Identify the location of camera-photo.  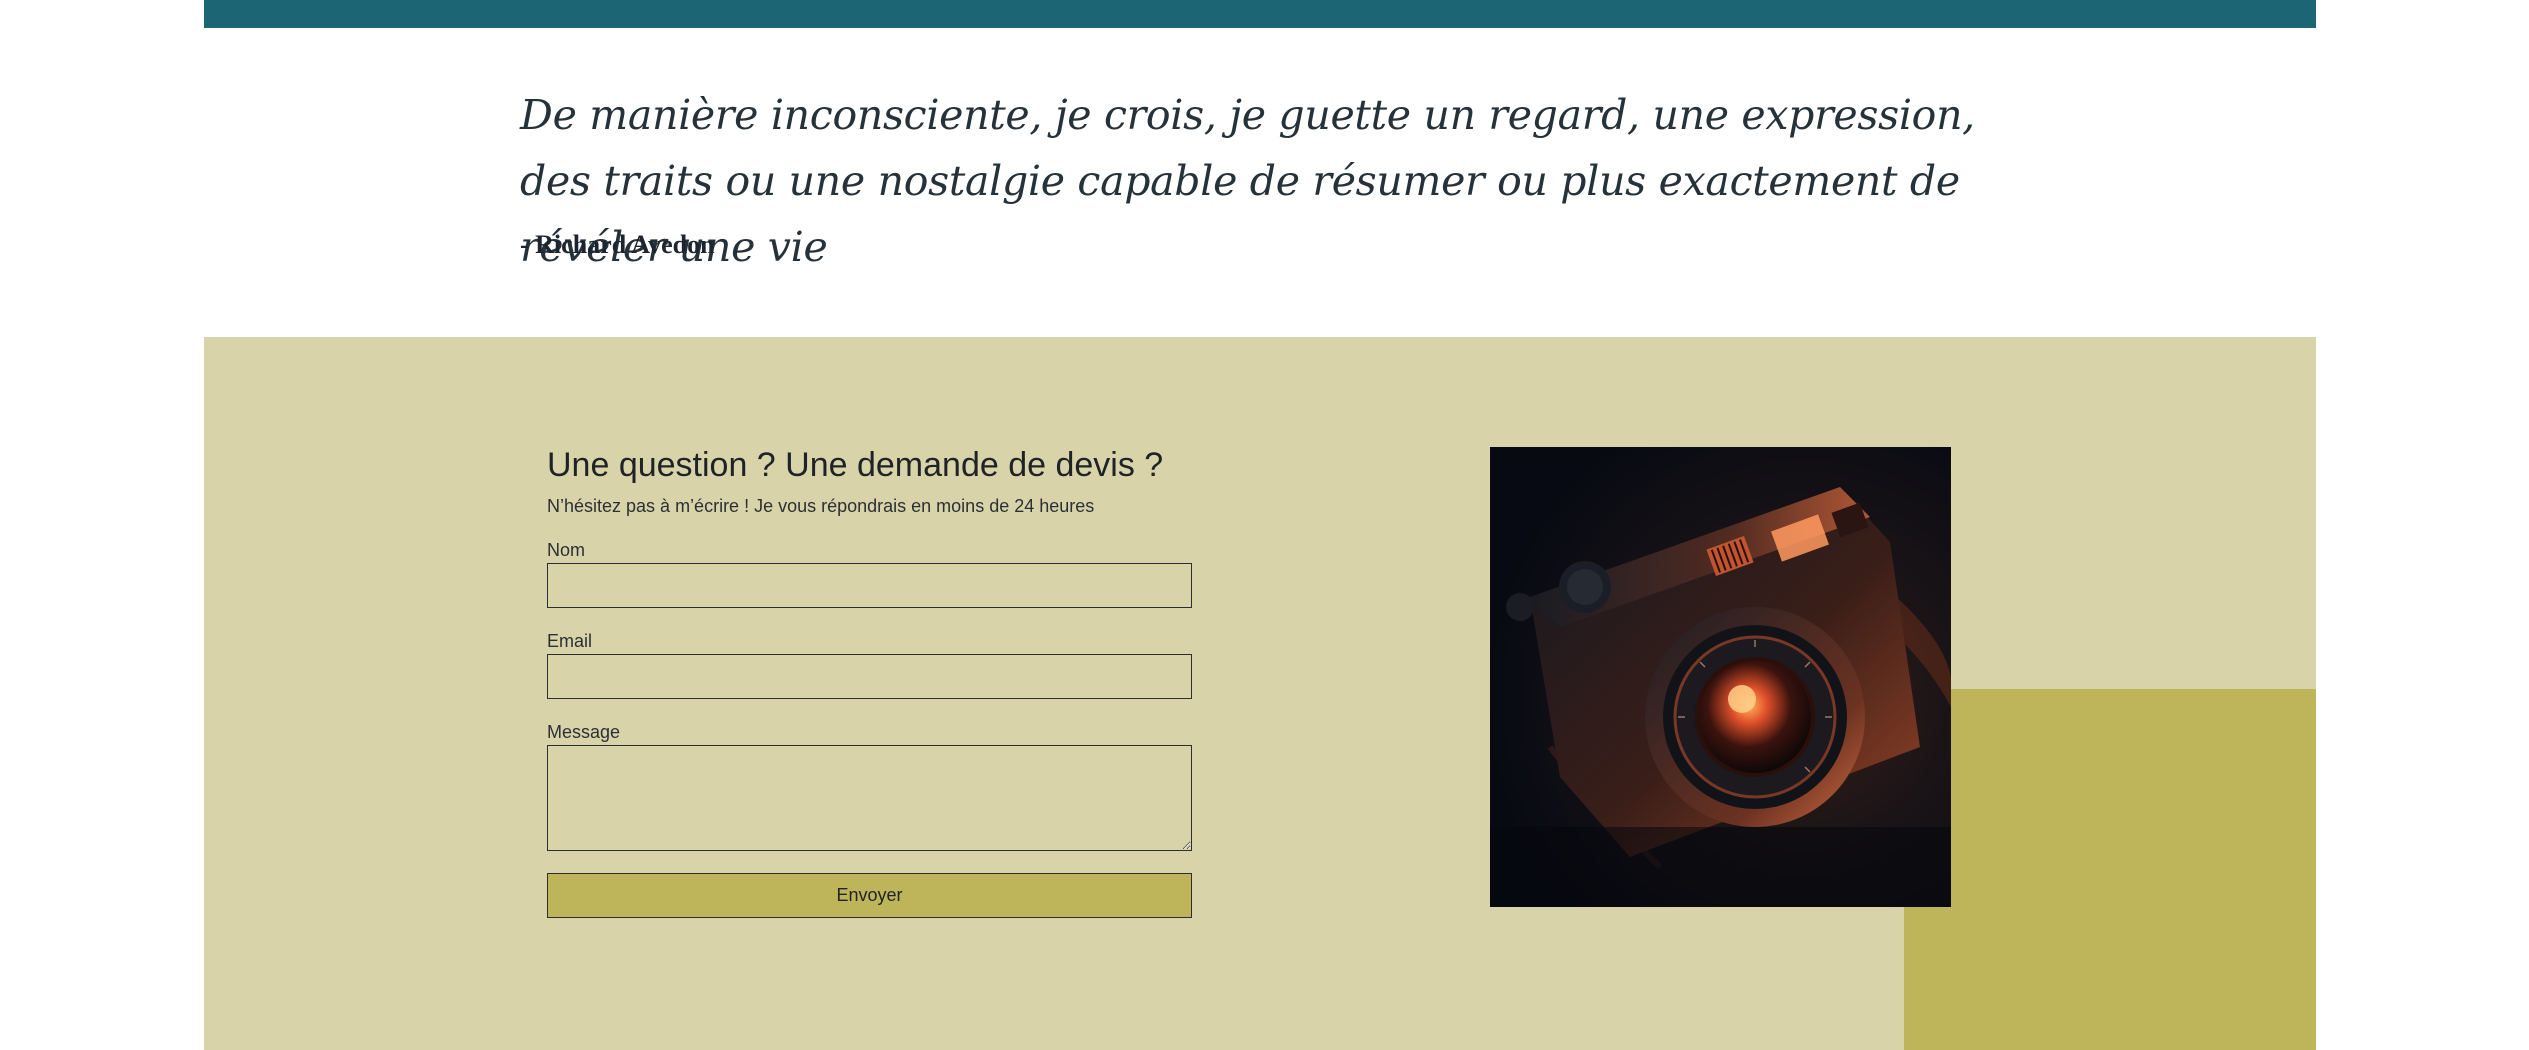
(1720, 677).